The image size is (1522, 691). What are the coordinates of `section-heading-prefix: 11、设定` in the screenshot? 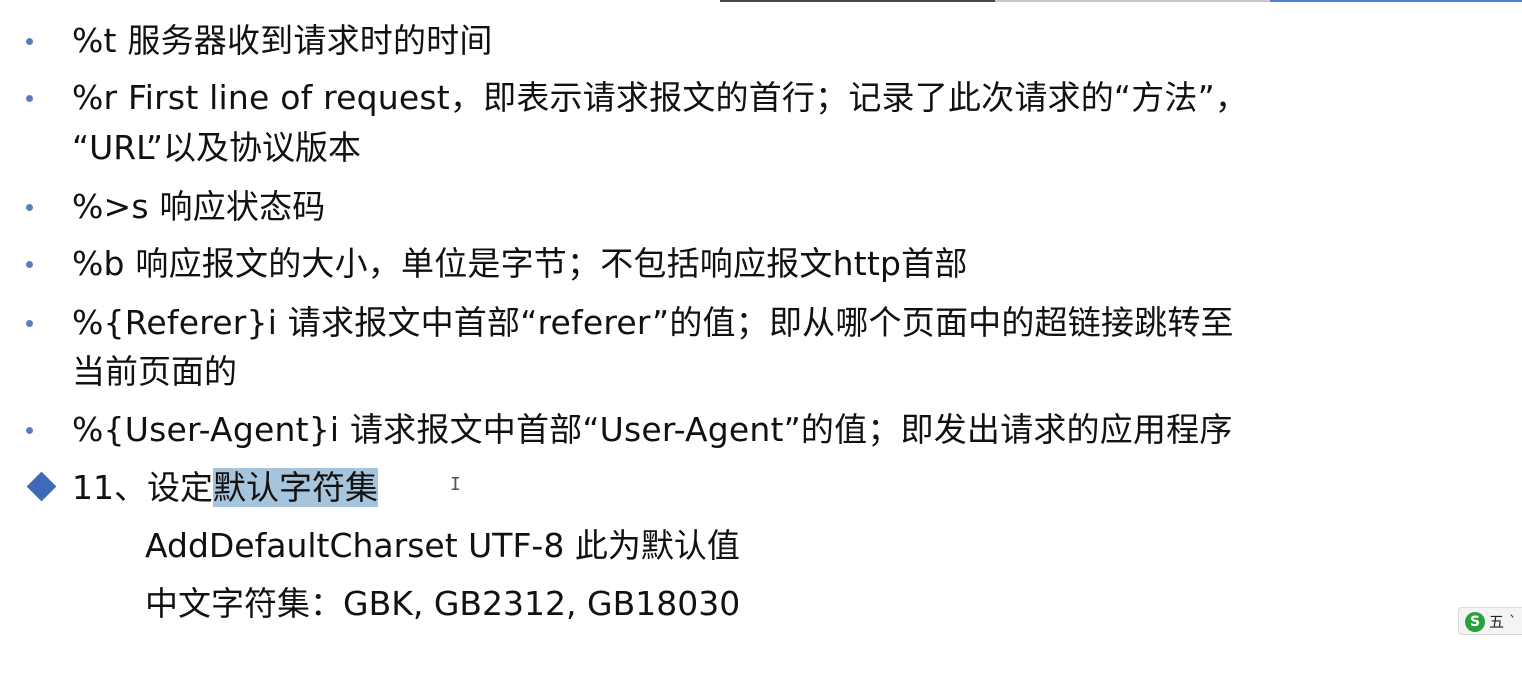 It's located at (142, 487).